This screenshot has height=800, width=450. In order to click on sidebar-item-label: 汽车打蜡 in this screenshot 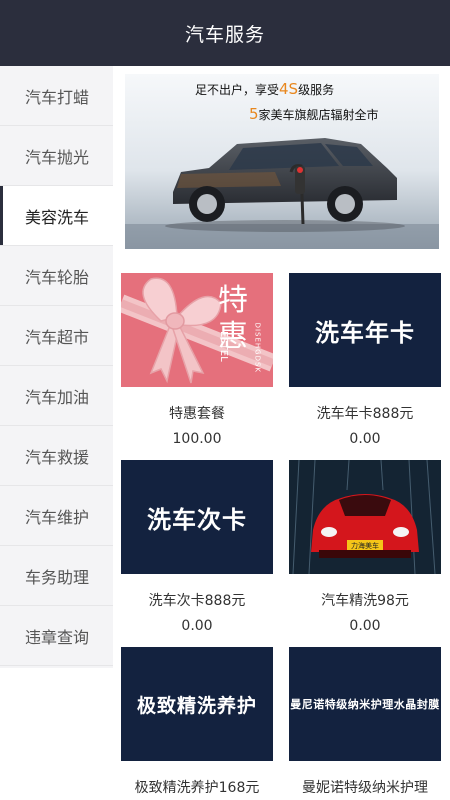, I will do `click(57, 97)`.